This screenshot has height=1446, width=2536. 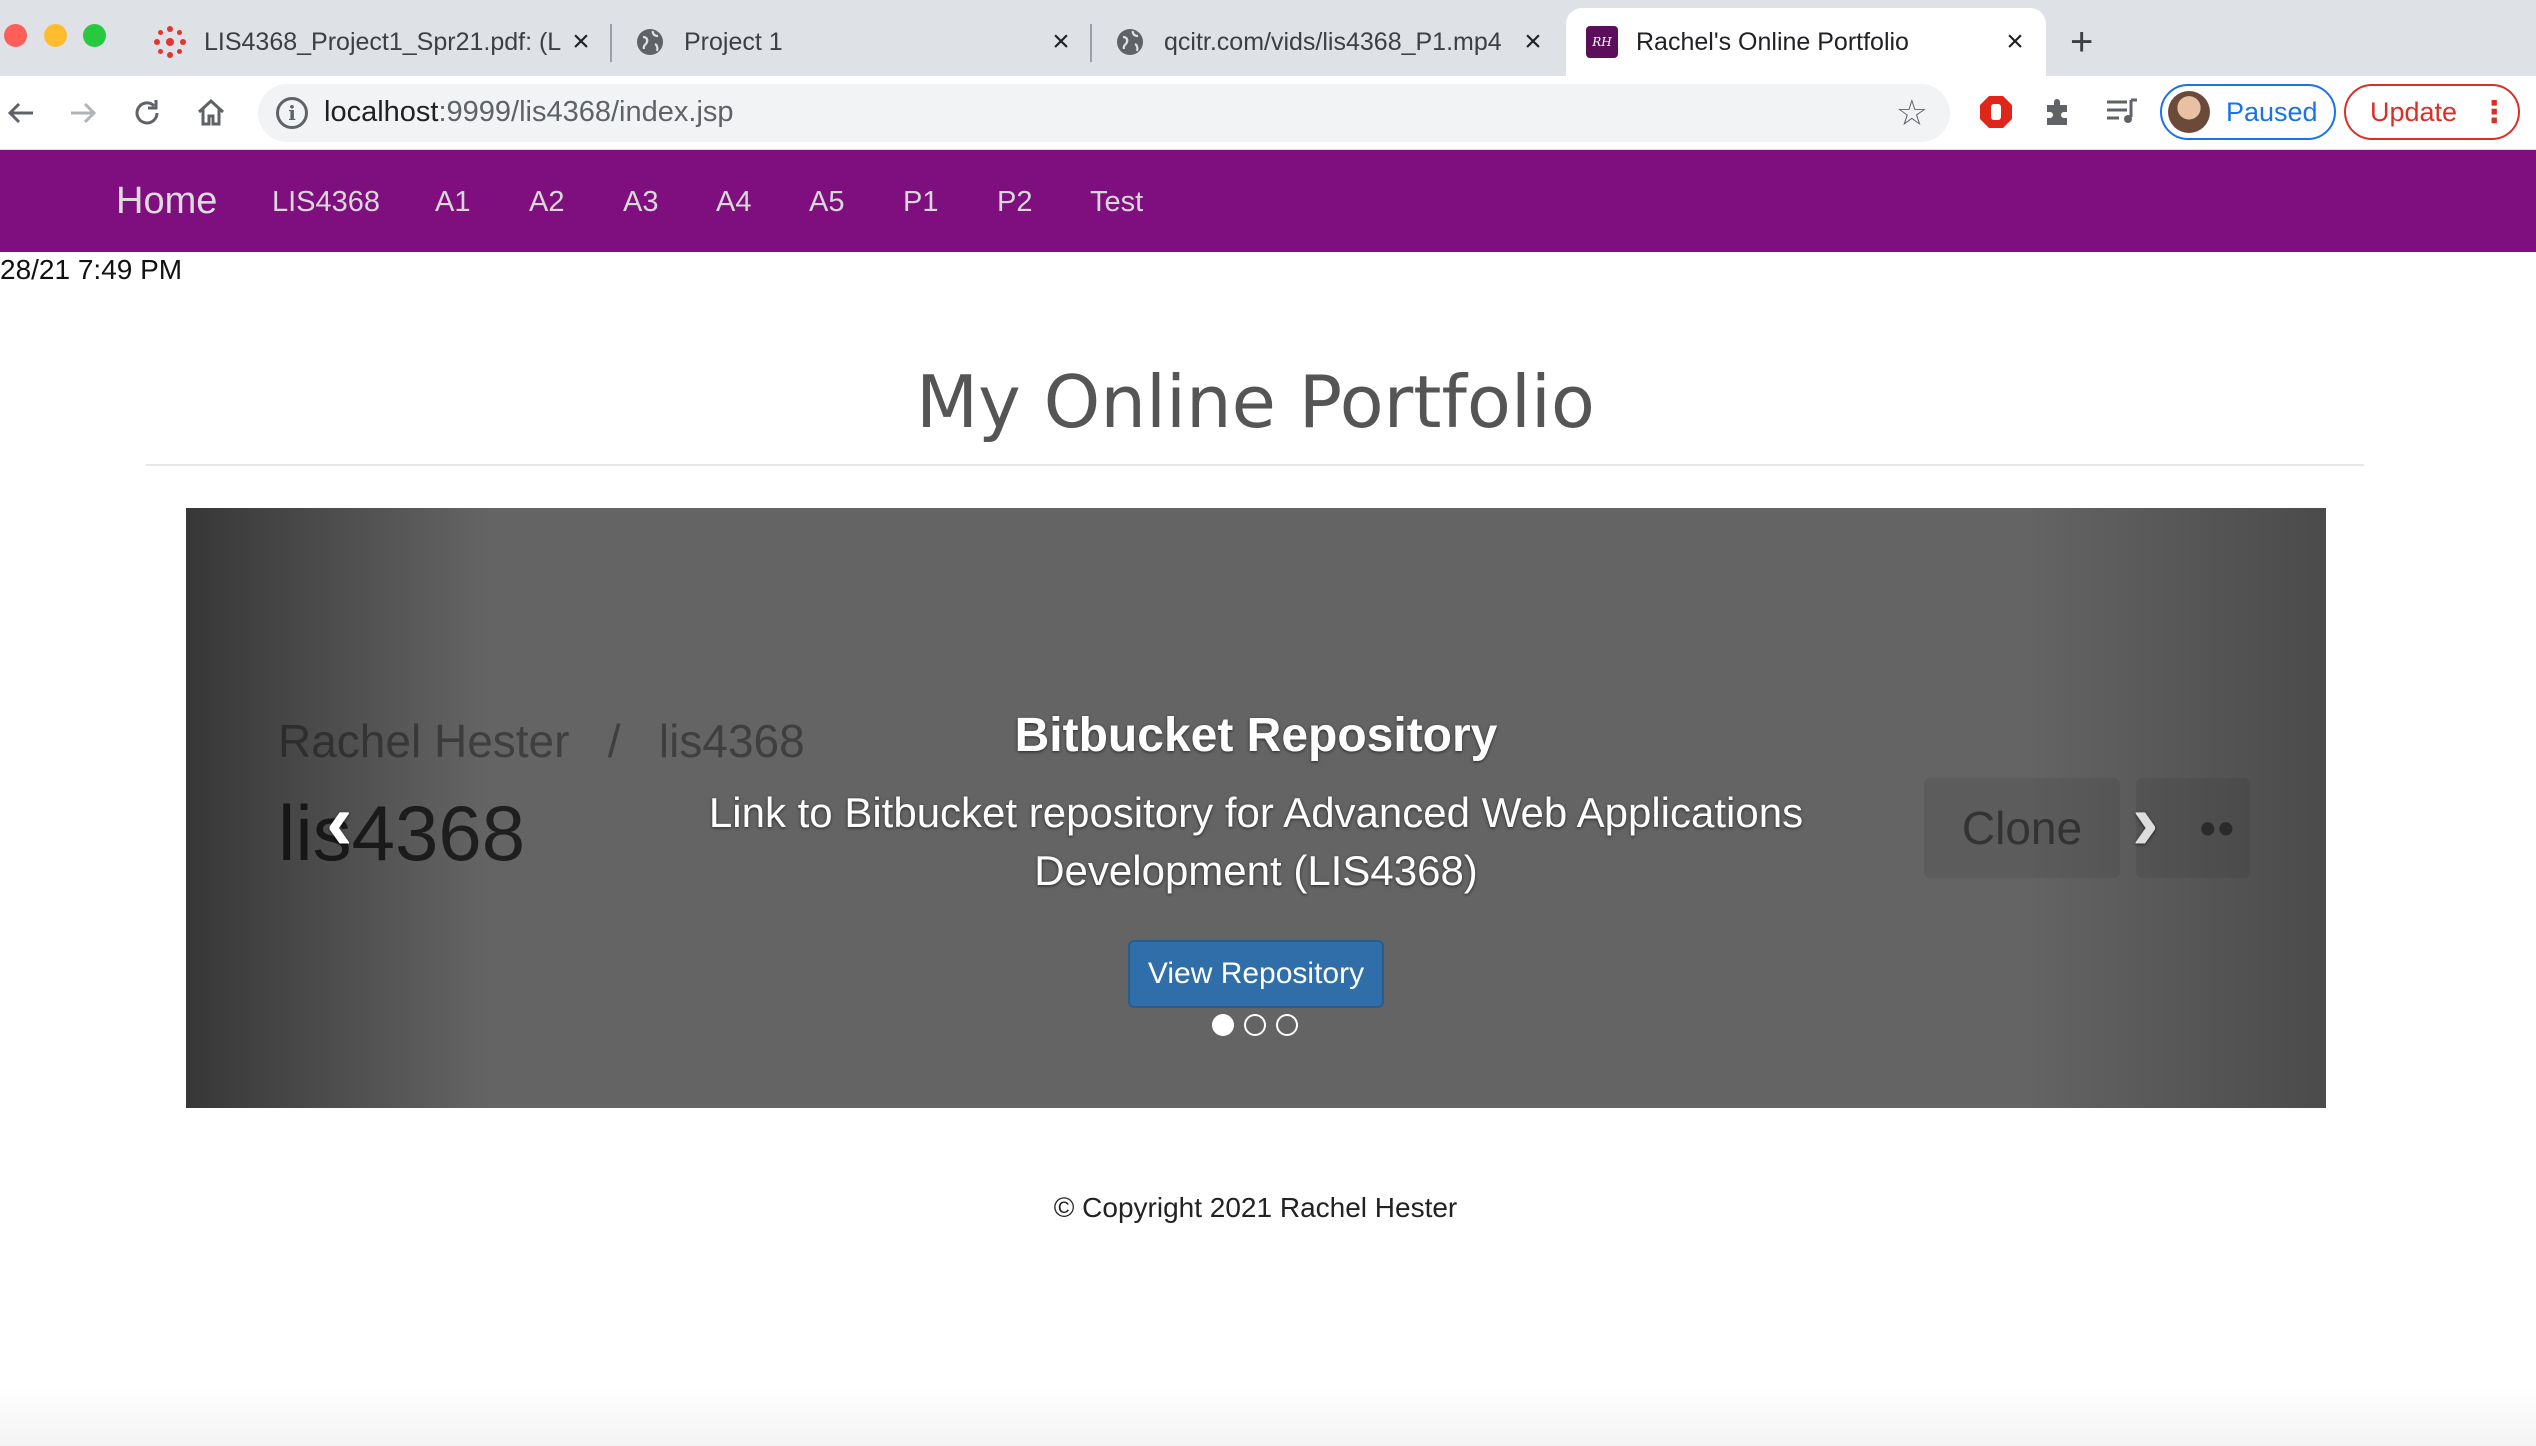 I want to click on window-close-button, so click(x=15, y=35).